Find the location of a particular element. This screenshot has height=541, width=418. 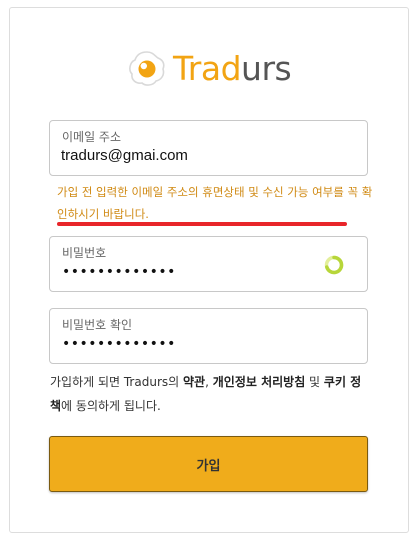

brand-wordmark: Tradurs is located at coordinates (232, 69).